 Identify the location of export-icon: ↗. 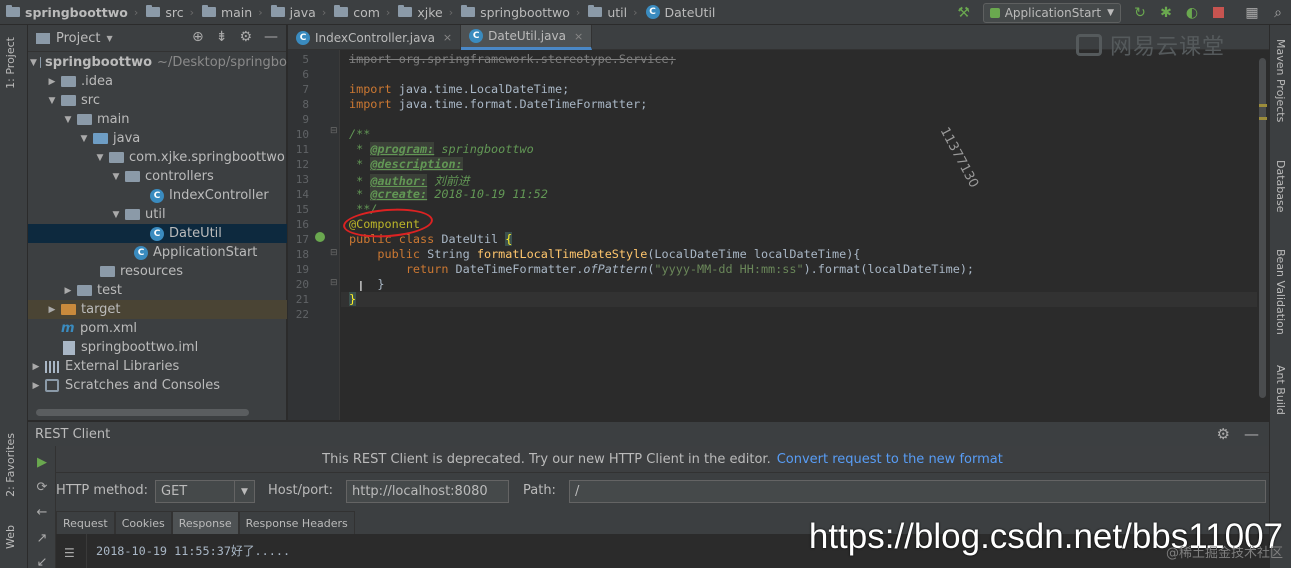
(42, 538).